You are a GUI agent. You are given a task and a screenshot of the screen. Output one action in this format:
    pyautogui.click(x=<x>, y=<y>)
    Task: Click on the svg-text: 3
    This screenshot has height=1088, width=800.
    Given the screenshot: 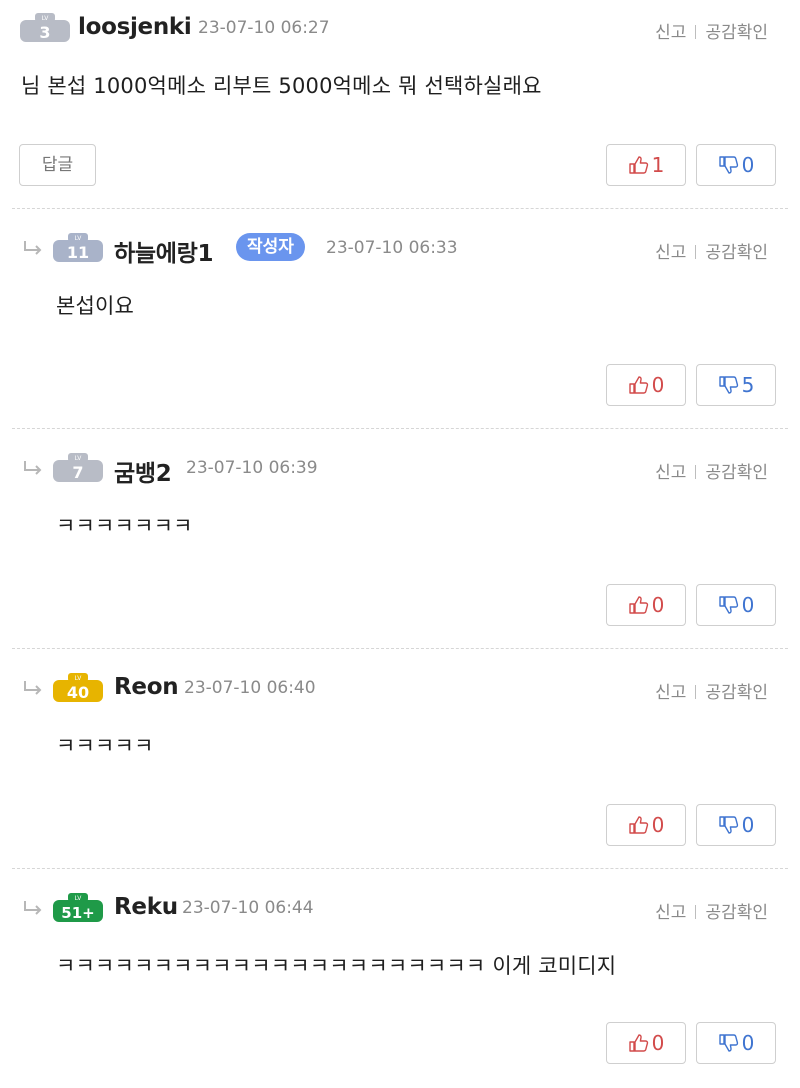 What is the action you would take?
    pyautogui.click(x=44, y=32)
    